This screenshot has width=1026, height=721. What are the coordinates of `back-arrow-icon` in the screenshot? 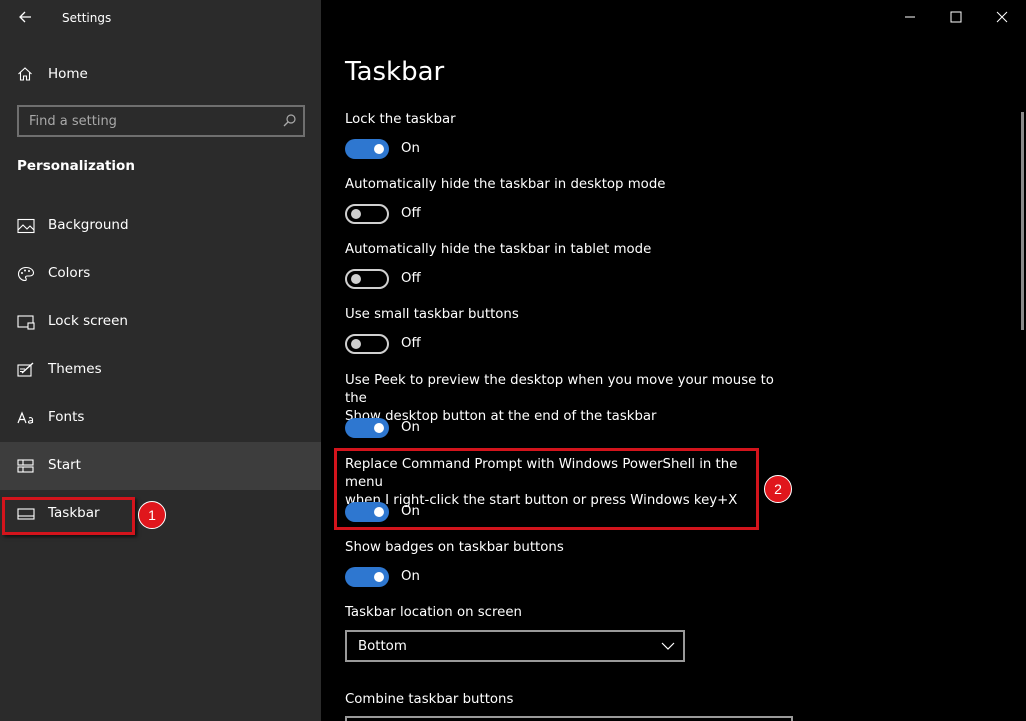 It's located at (25, 17).